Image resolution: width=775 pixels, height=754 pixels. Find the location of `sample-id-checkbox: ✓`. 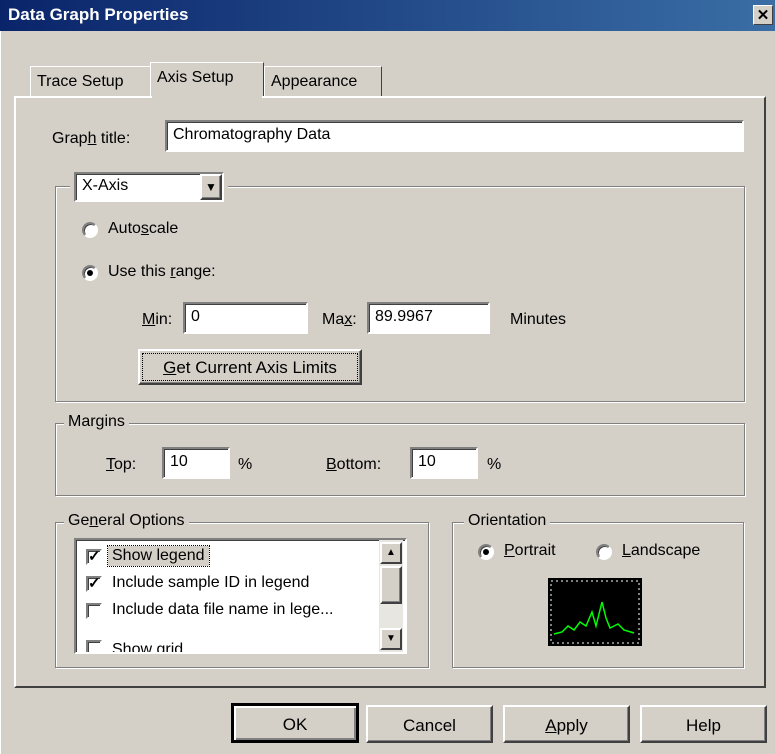

sample-id-checkbox: ✓ is located at coordinates (94, 584).